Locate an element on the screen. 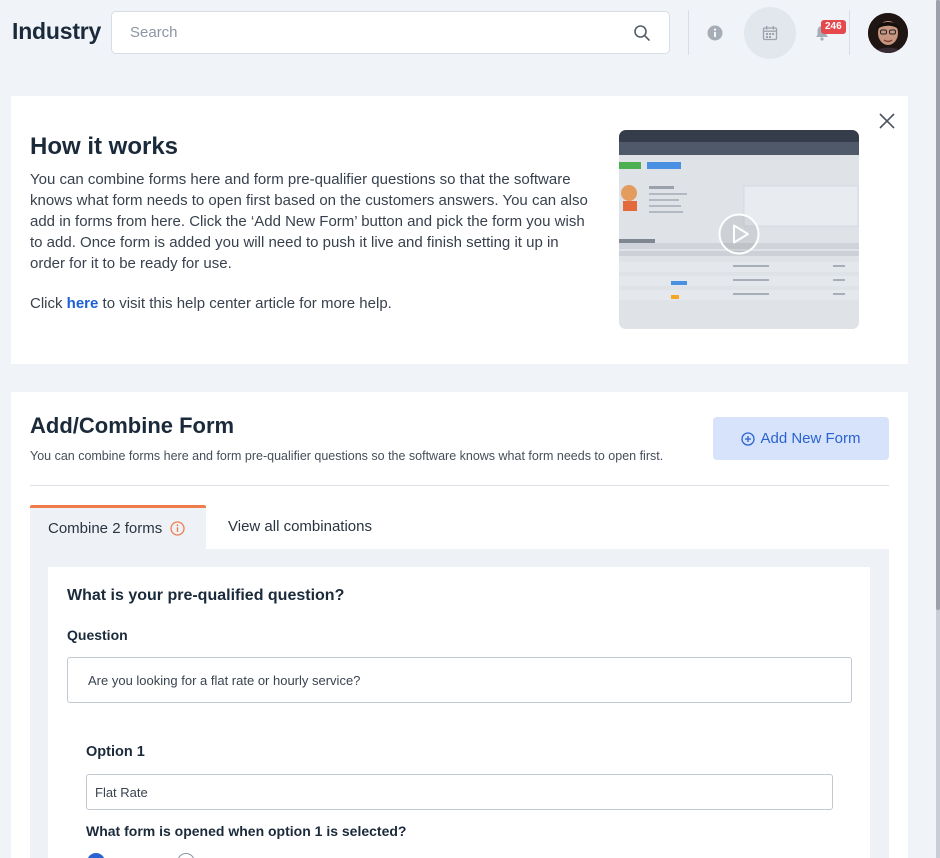  how-it-works-title: How it works is located at coordinates (104, 146).